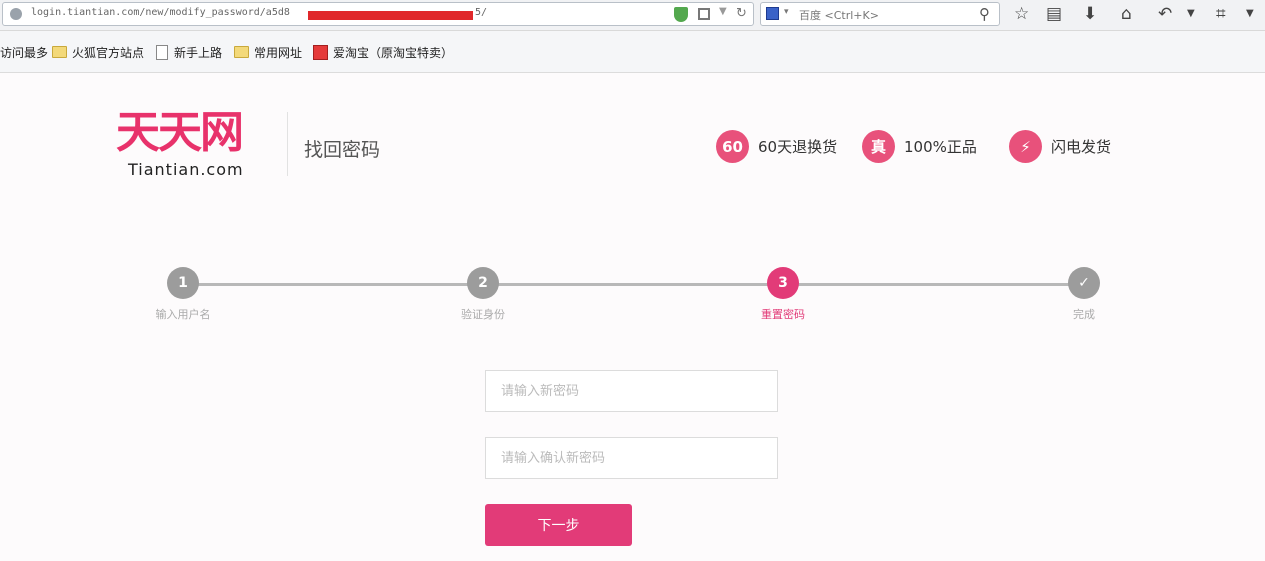 This screenshot has width=1265, height=561. I want to click on chevron-down-icon: ▾, so click(786, 12).